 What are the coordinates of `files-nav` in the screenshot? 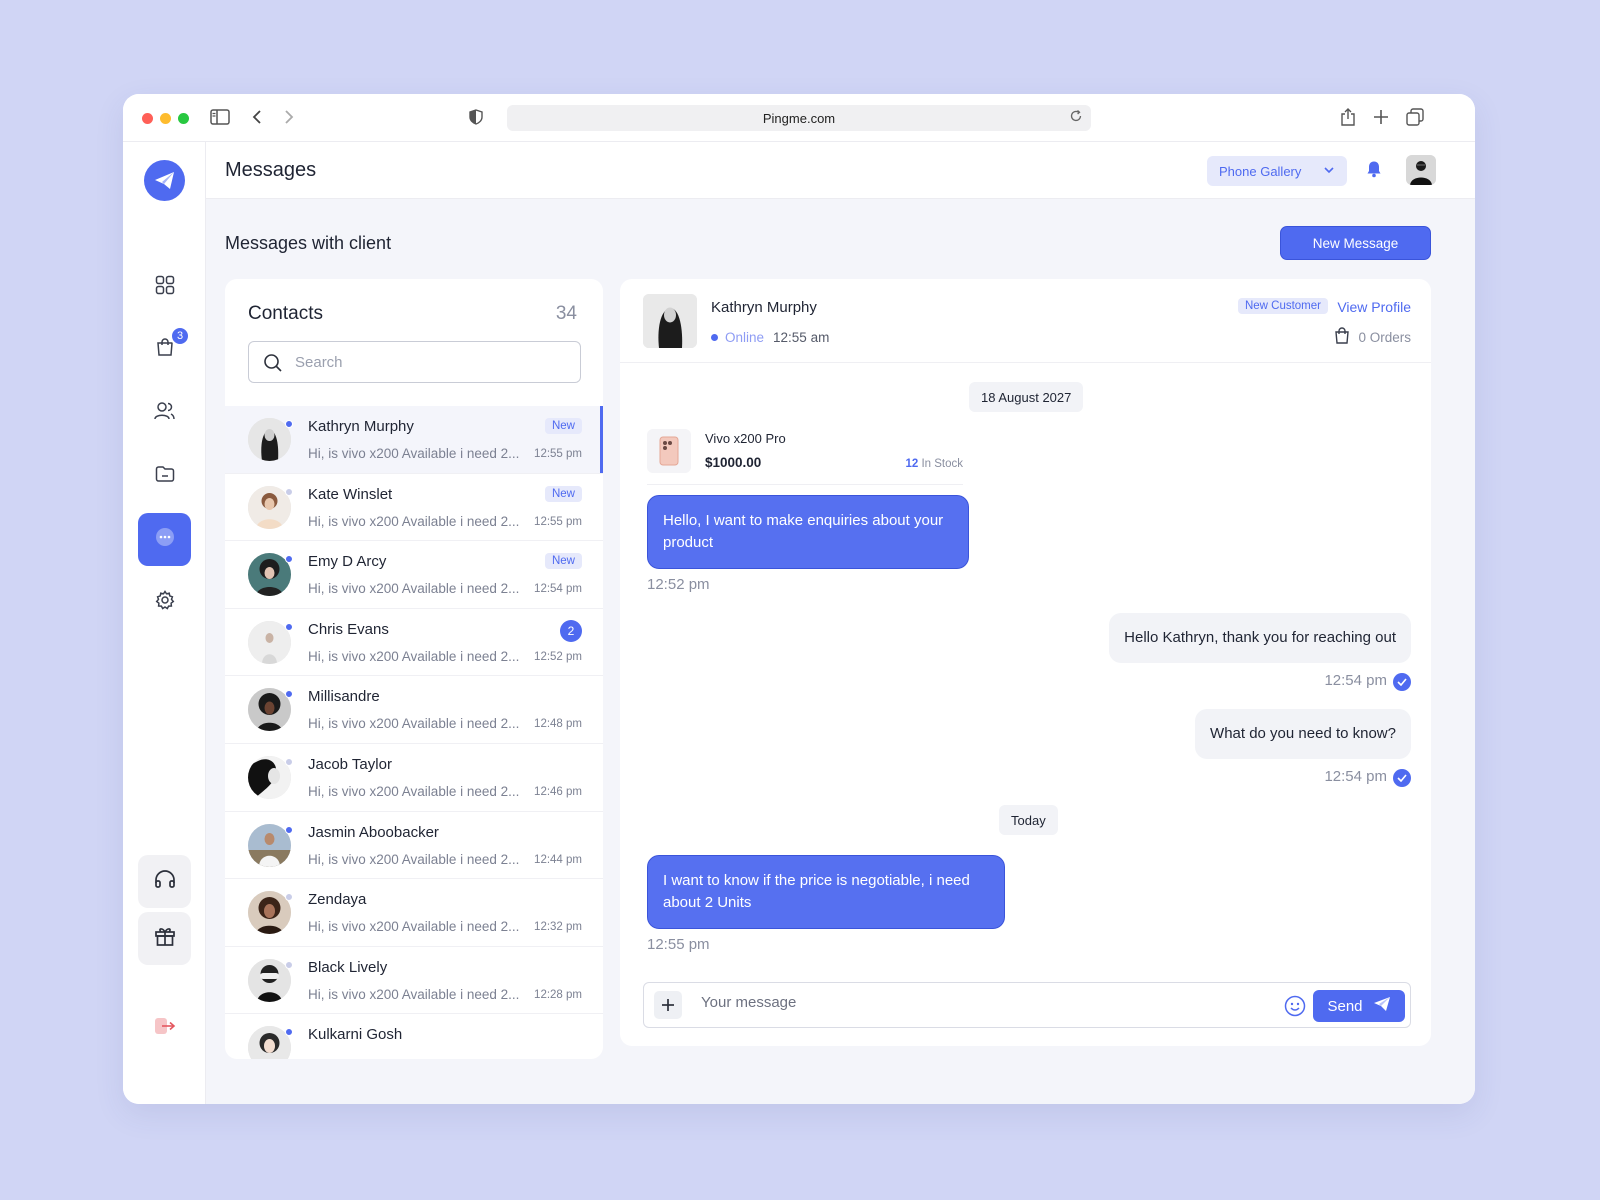 It's located at (164, 476).